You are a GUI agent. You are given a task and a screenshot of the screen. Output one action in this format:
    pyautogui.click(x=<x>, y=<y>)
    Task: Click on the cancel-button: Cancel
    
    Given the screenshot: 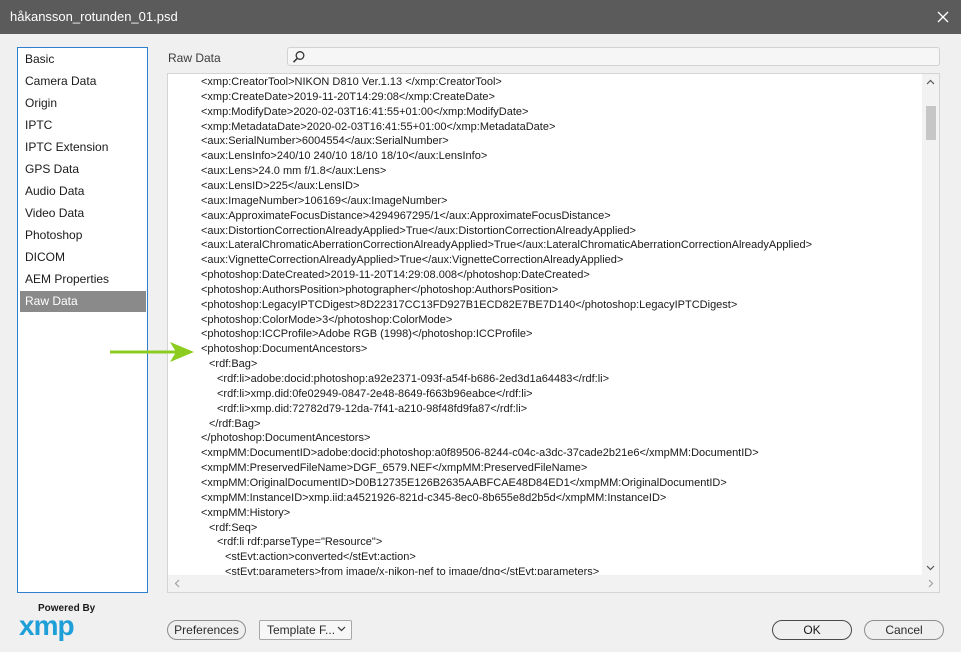 What is the action you would take?
    pyautogui.click(x=904, y=630)
    